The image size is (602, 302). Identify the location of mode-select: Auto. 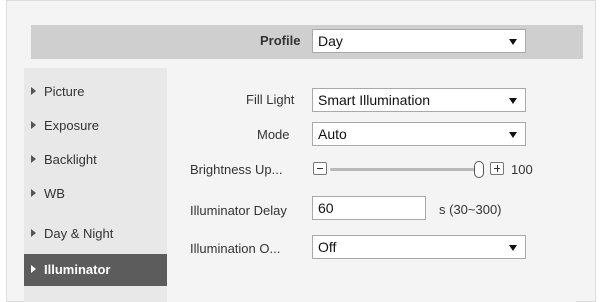
(419, 134).